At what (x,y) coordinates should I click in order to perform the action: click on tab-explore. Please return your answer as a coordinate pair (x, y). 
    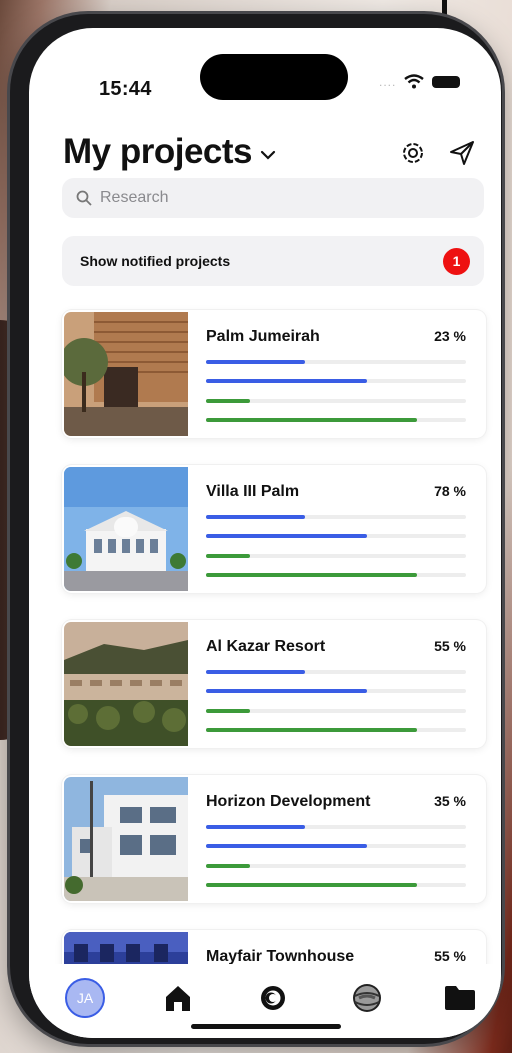
    Looking at the image, I should click on (367, 998).